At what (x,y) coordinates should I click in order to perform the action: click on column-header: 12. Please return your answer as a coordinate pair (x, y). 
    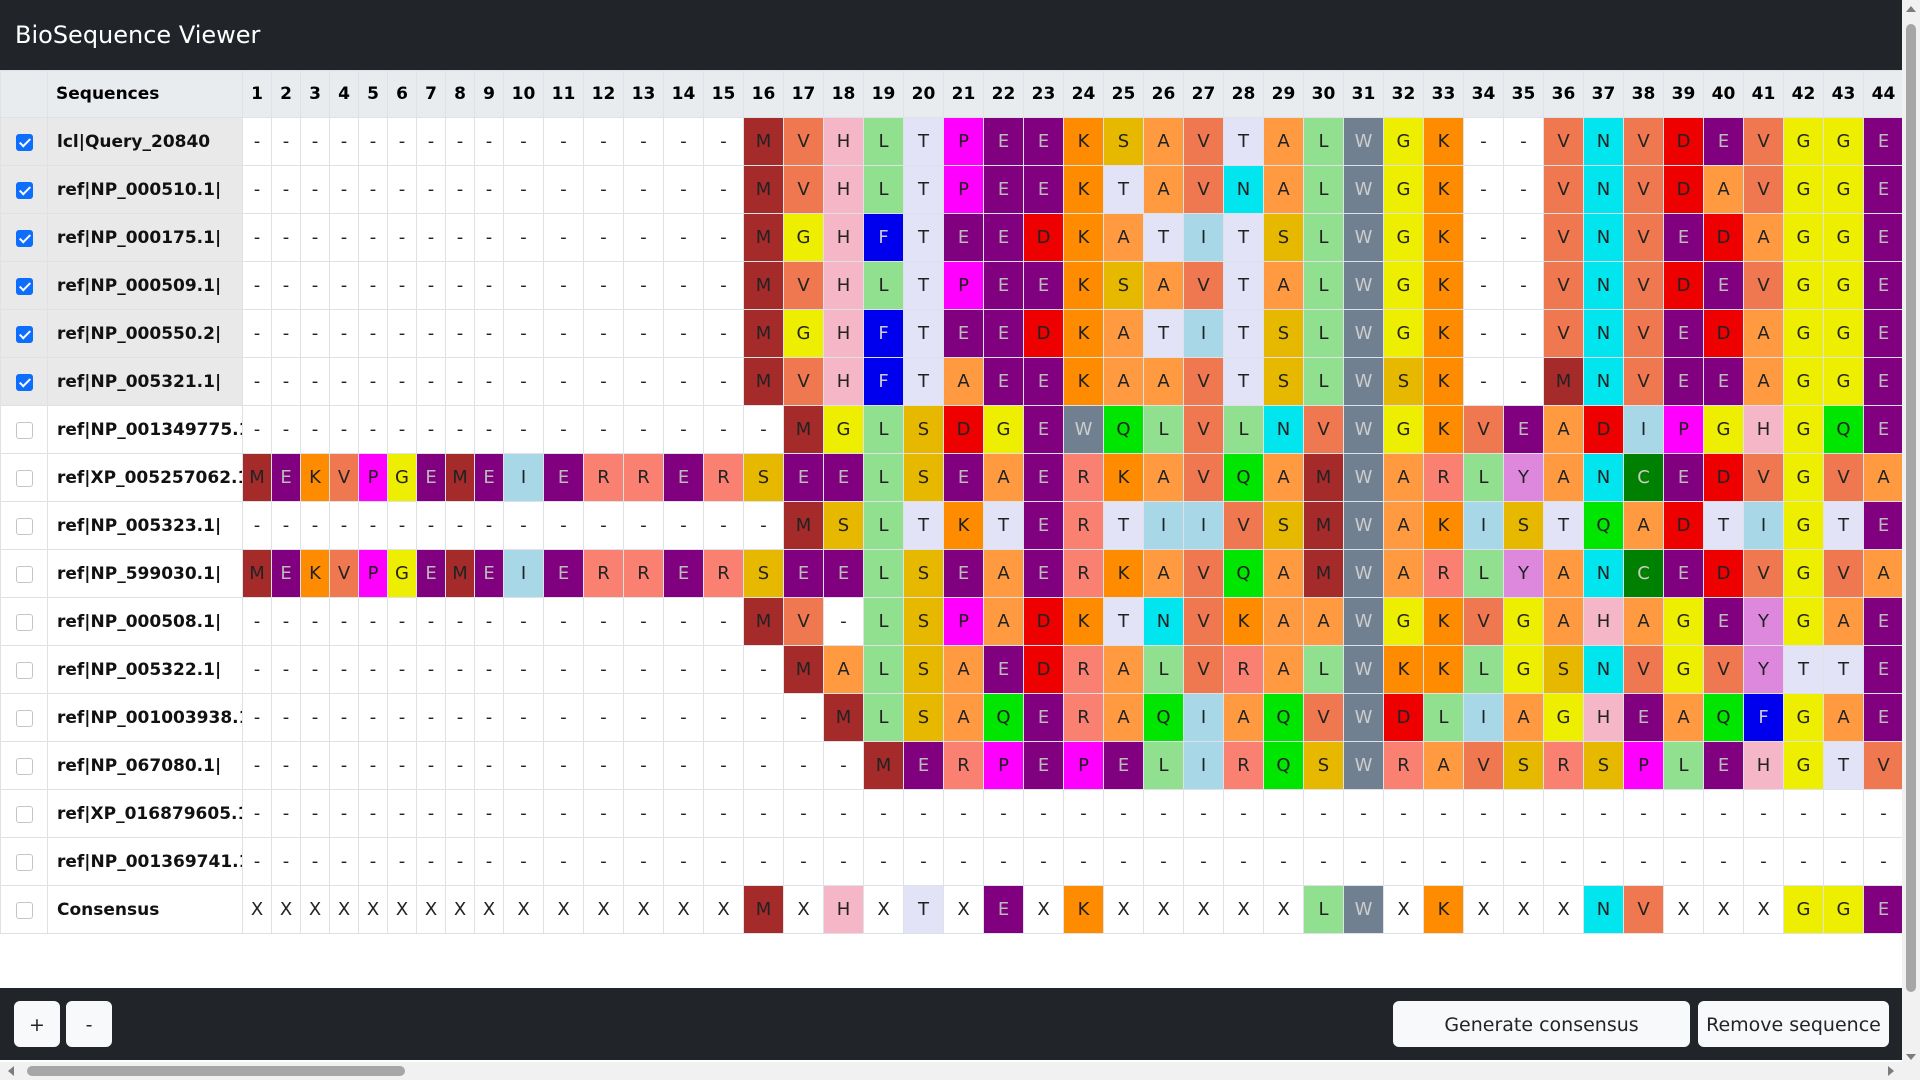
    Looking at the image, I should click on (603, 94).